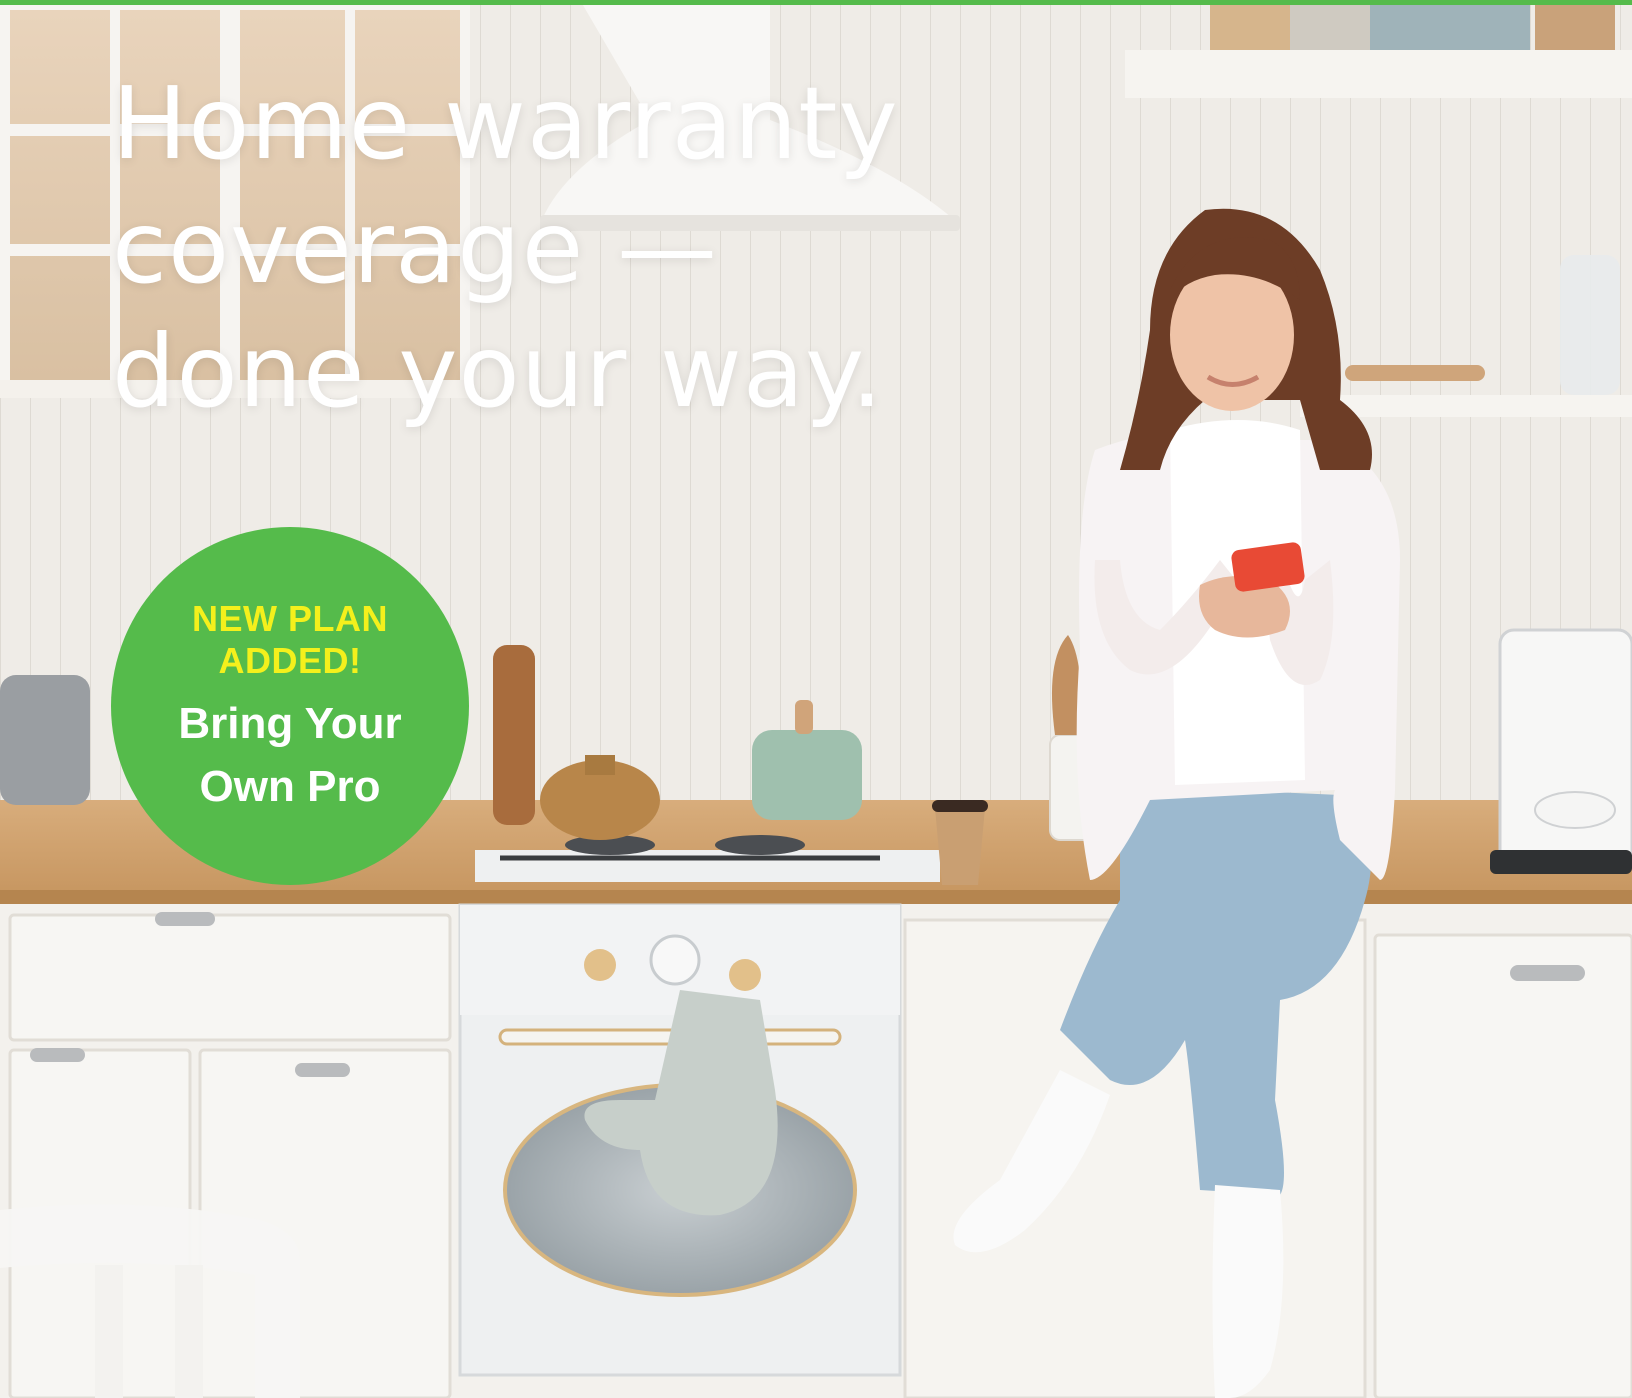 Image resolution: width=1632 pixels, height=1398 pixels. What do you see at coordinates (290, 786) in the screenshot?
I see `badge-plan-name-line-2: Own Pro` at bounding box center [290, 786].